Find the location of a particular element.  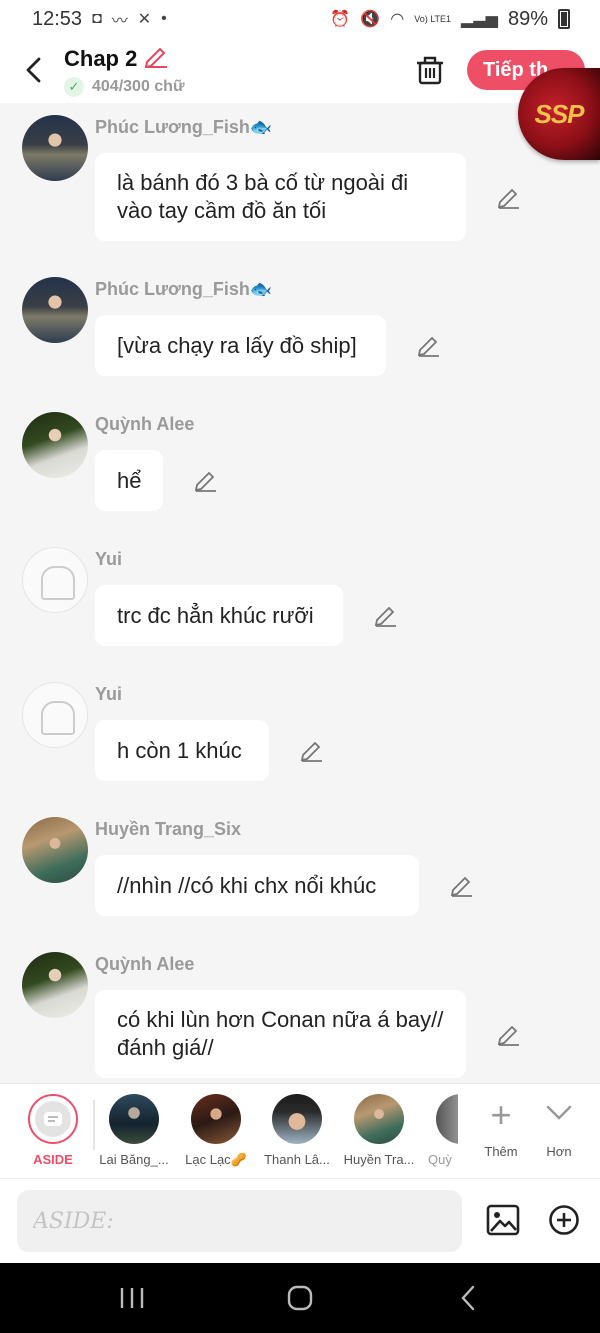

delete-button is located at coordinates (430, 70).